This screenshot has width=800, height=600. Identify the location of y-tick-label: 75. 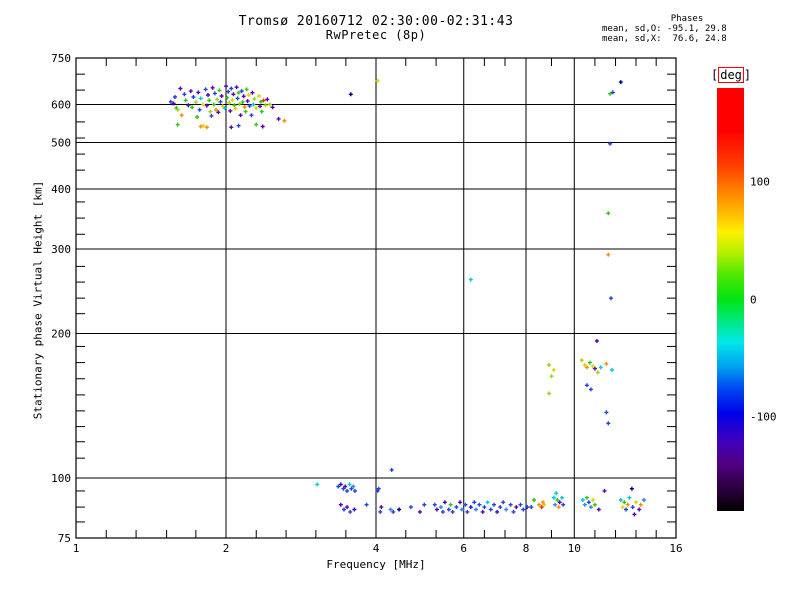
(64, 538).